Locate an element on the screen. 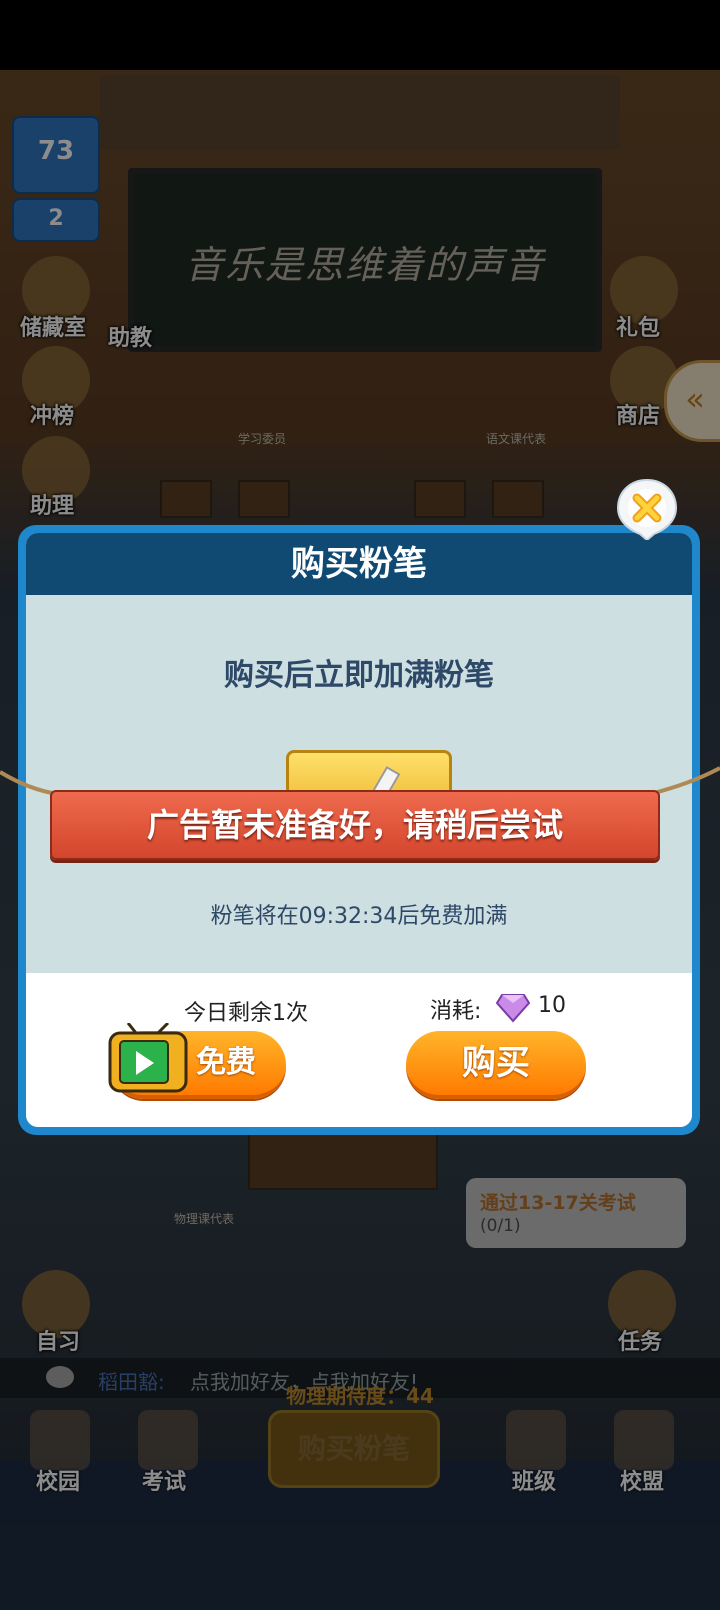 This screenshot has width=720, height=1610. close-icon is located at coordinates (647, 509).